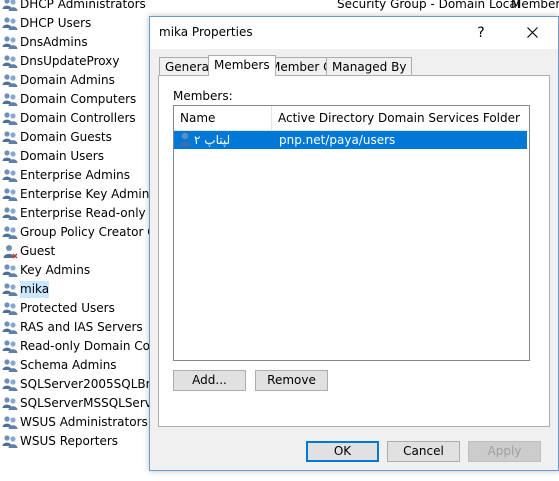 This screenshot has height=481, width=559. What do you see at coordinates (423, 451) in the screenshot?
I see `cancel-button: Cancel` at bounding box center [423, 451].